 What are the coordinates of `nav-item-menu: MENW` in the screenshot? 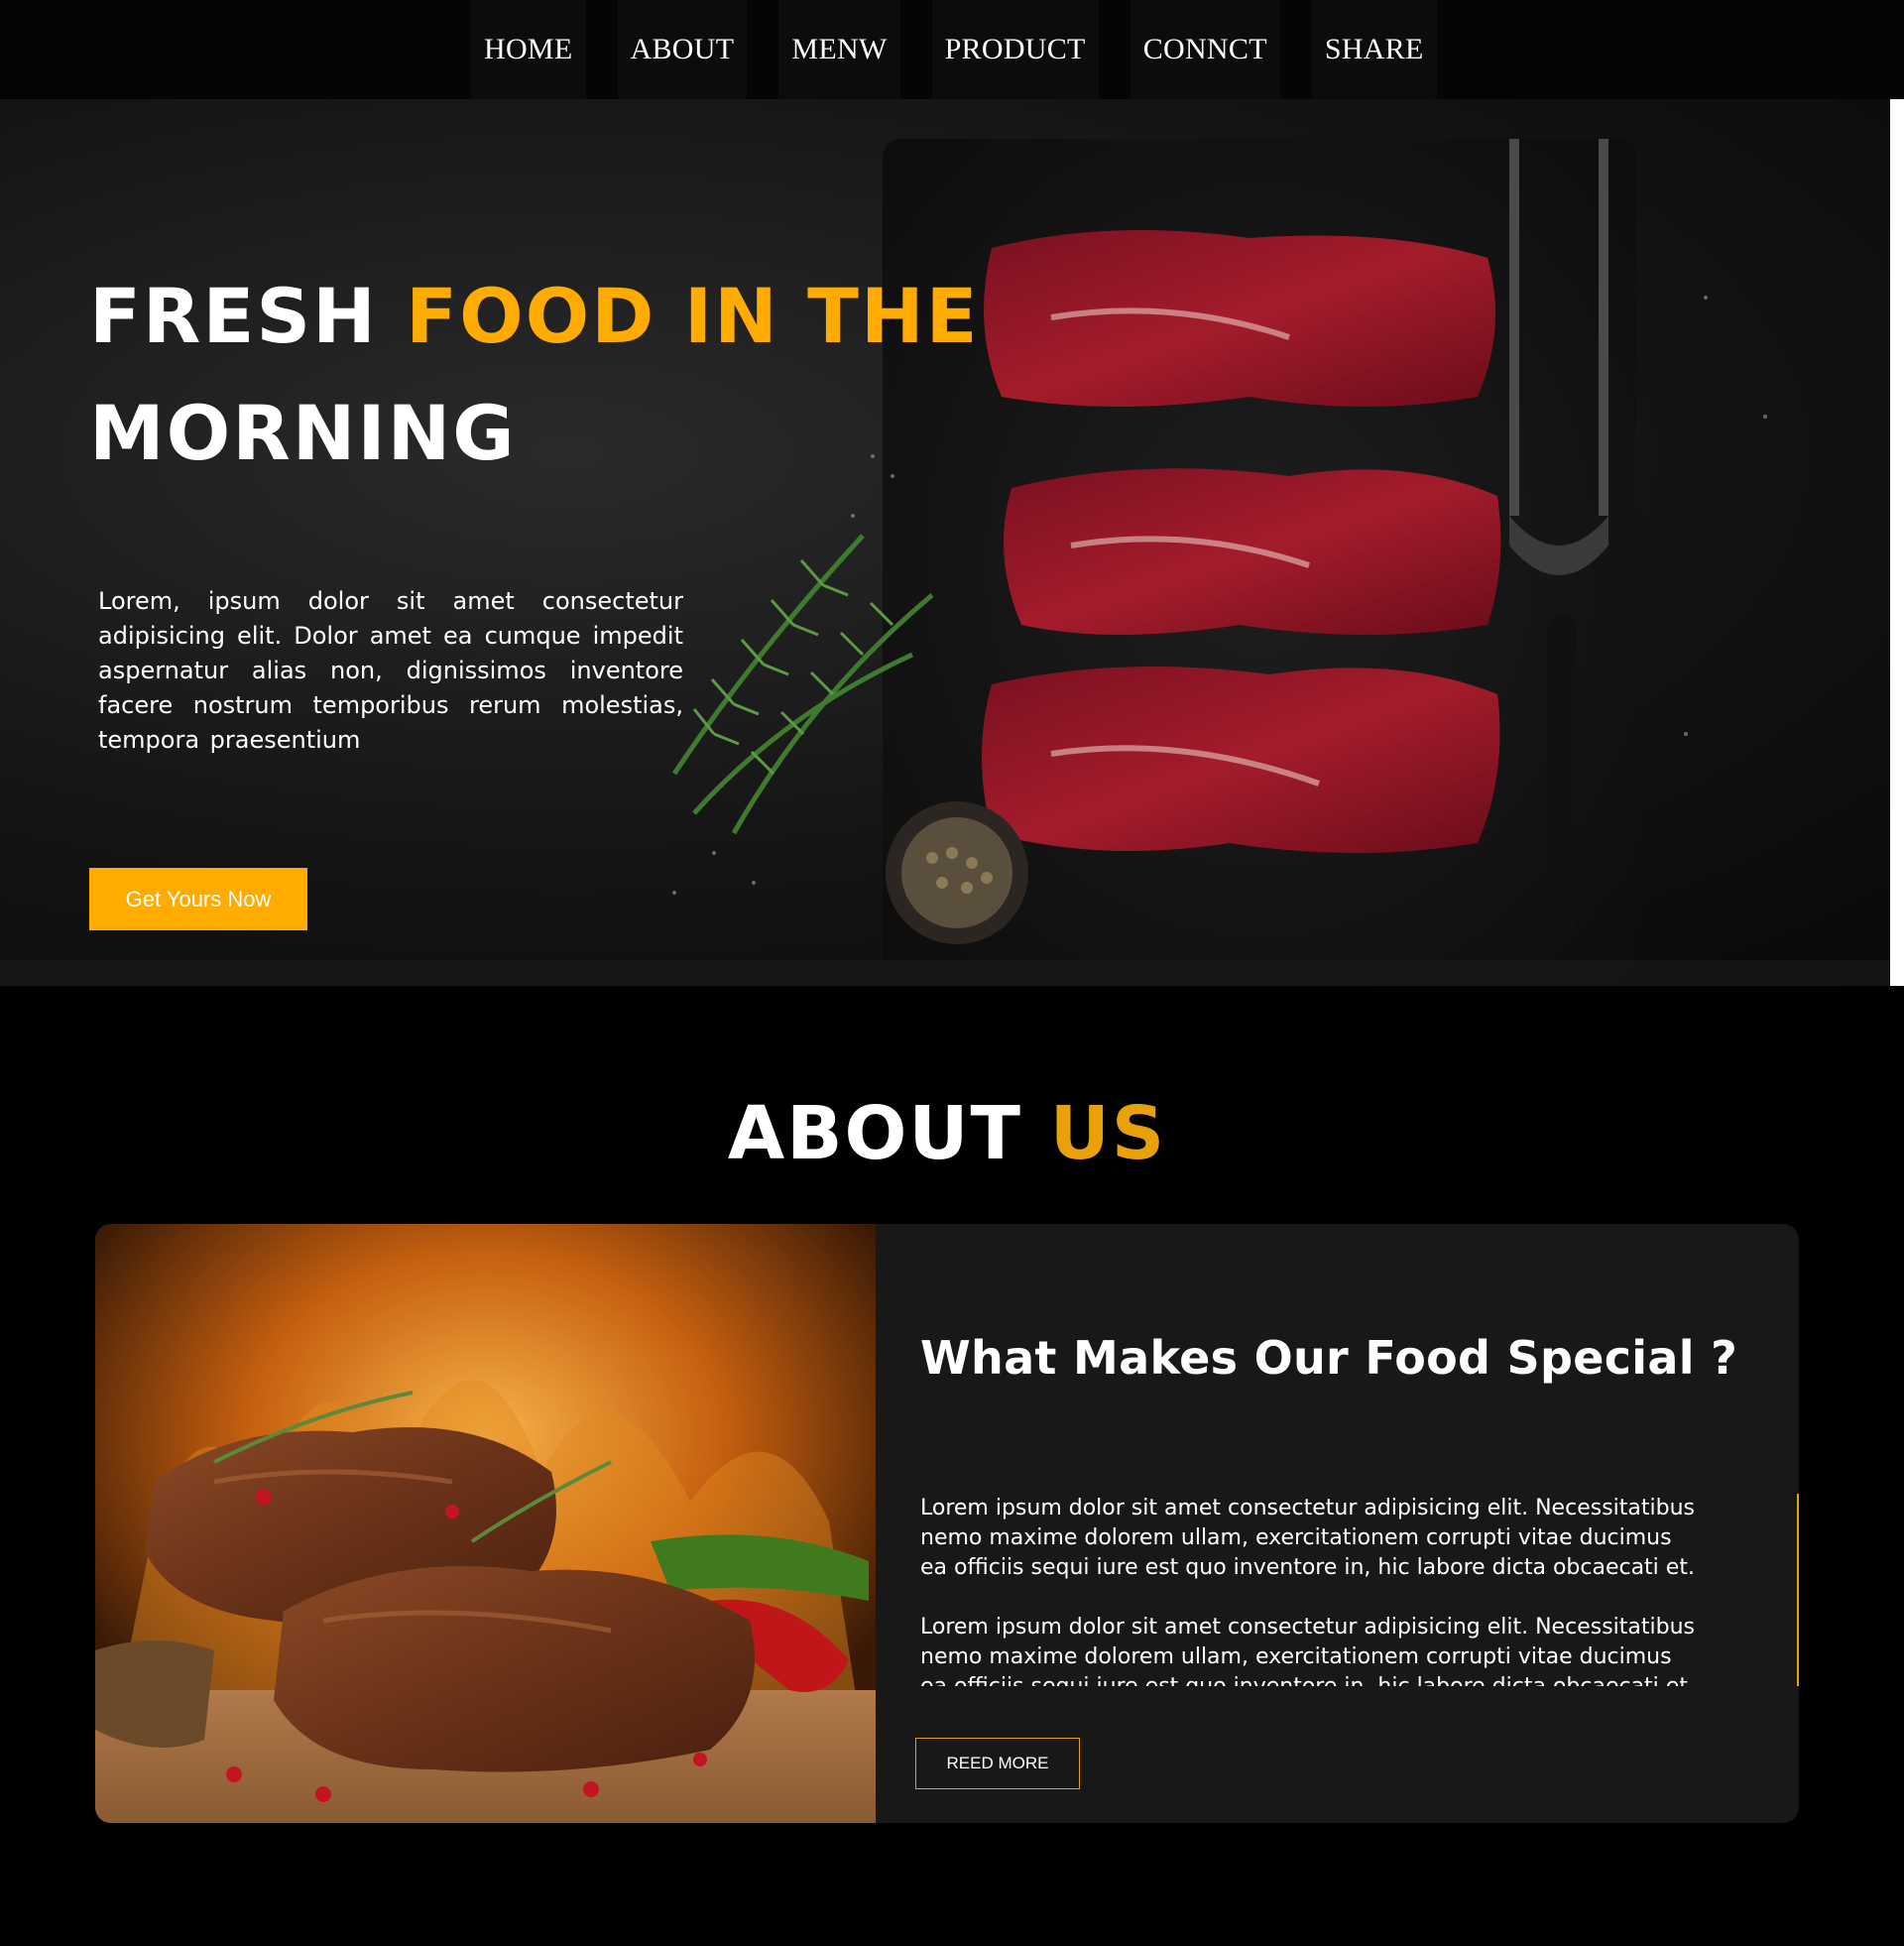 It's located at (839, 49).